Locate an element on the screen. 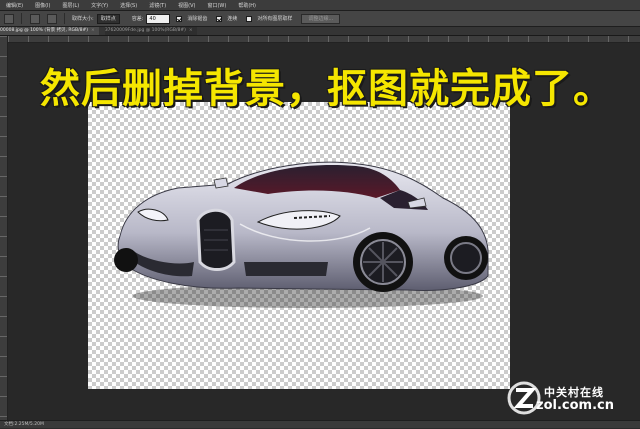 This screenshot has width=640, height=429. document-tab-active: 00008.jpg @ 100% (背景 拷贝, RGB/8#) × is located at coordinates (49, 31).